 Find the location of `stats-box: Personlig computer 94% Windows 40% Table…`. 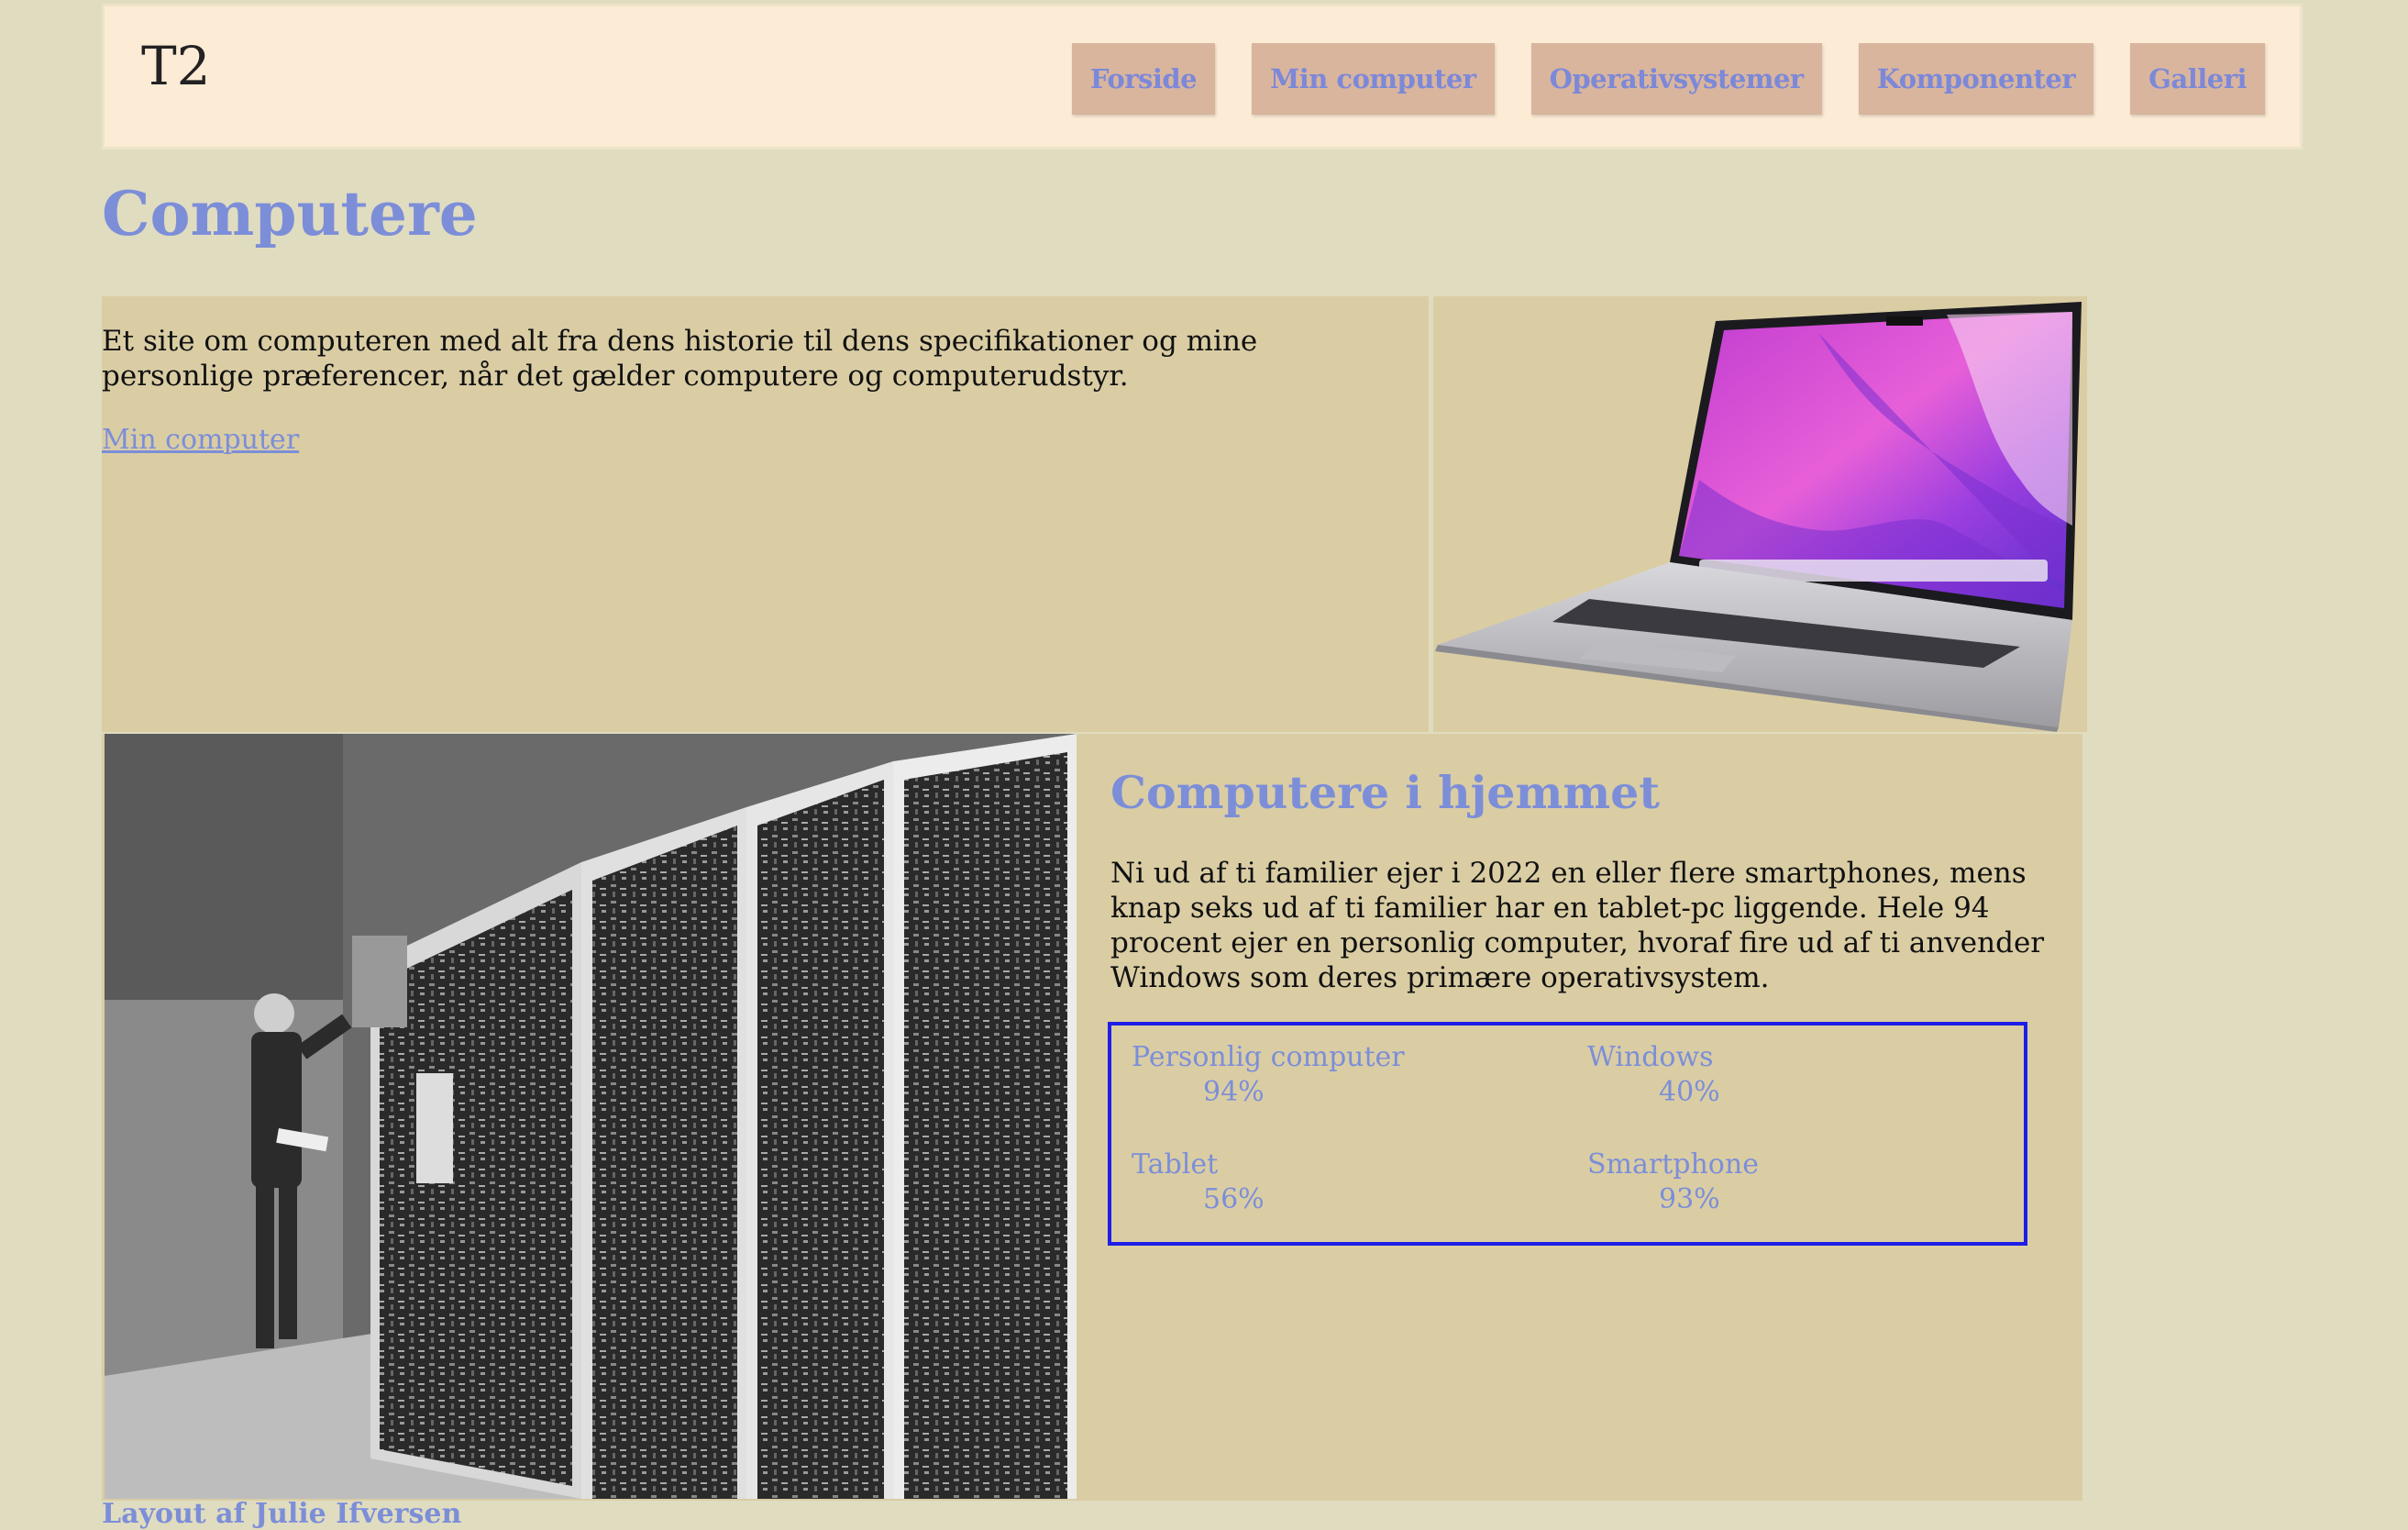

stats-box: Personlig computer 94% Windows 40% Table… is located at coordinates (1567, 1134).